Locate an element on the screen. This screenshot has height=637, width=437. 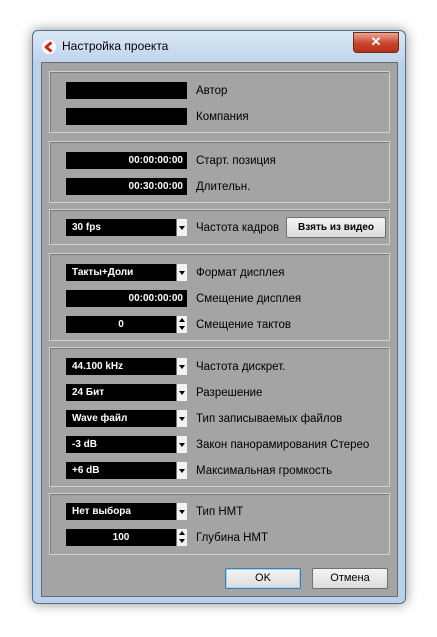
author-label: Автор is located at coordinates (212, 91).